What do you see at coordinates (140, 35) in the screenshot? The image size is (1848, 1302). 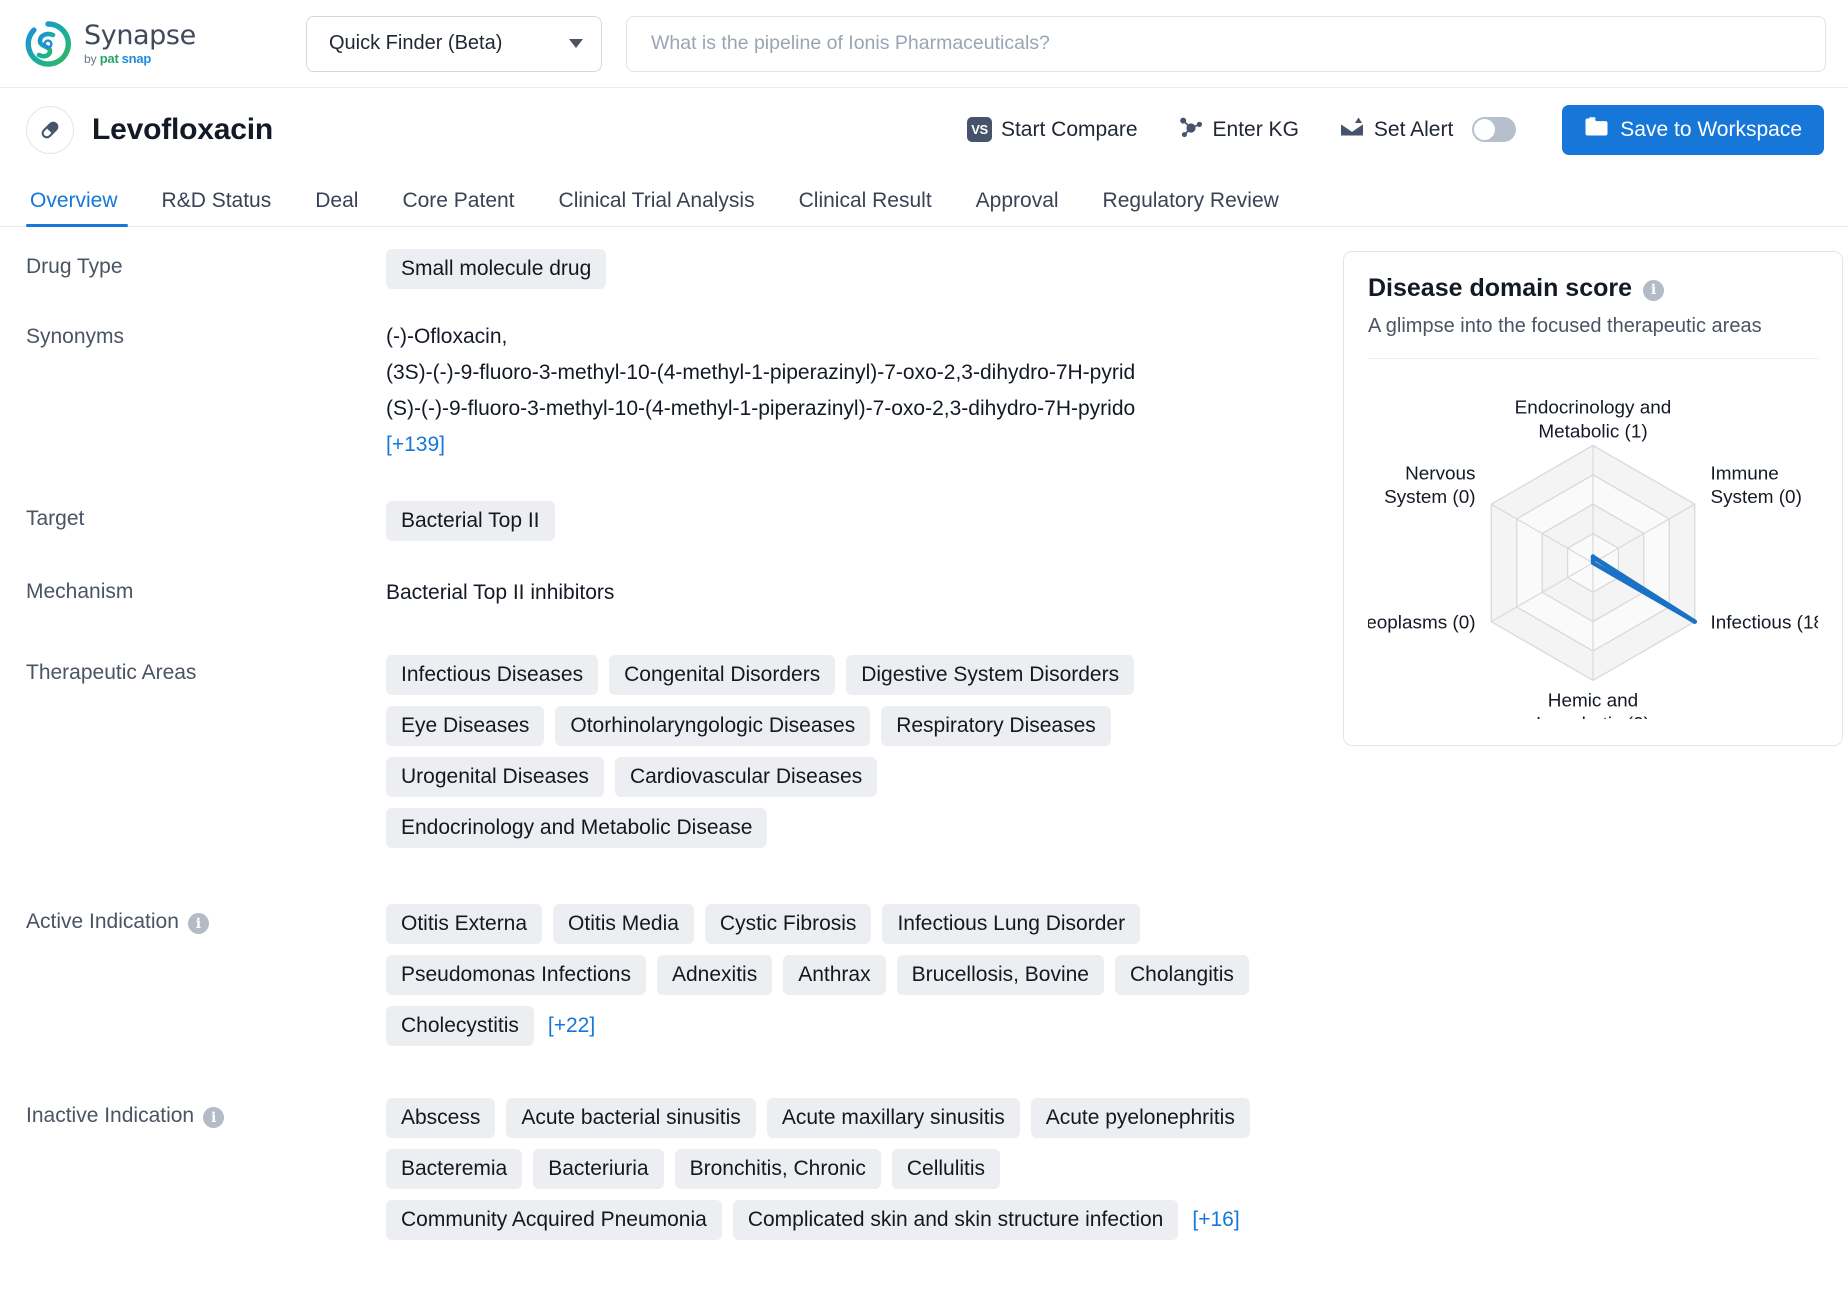 I see `brand-name: Synapse` at bounding box center [140, 35].